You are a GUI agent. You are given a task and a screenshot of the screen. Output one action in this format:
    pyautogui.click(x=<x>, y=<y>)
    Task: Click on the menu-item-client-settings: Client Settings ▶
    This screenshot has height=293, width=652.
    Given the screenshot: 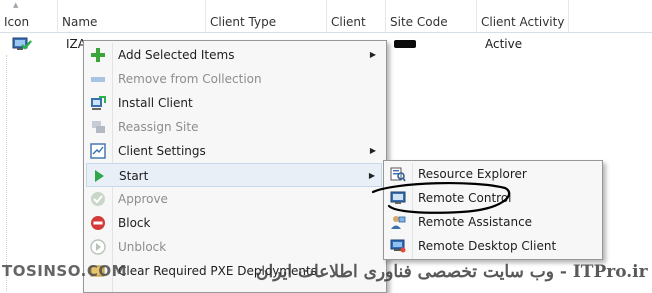 What is the action you would take?
    pyautogui.click(x=234, y=151)
    